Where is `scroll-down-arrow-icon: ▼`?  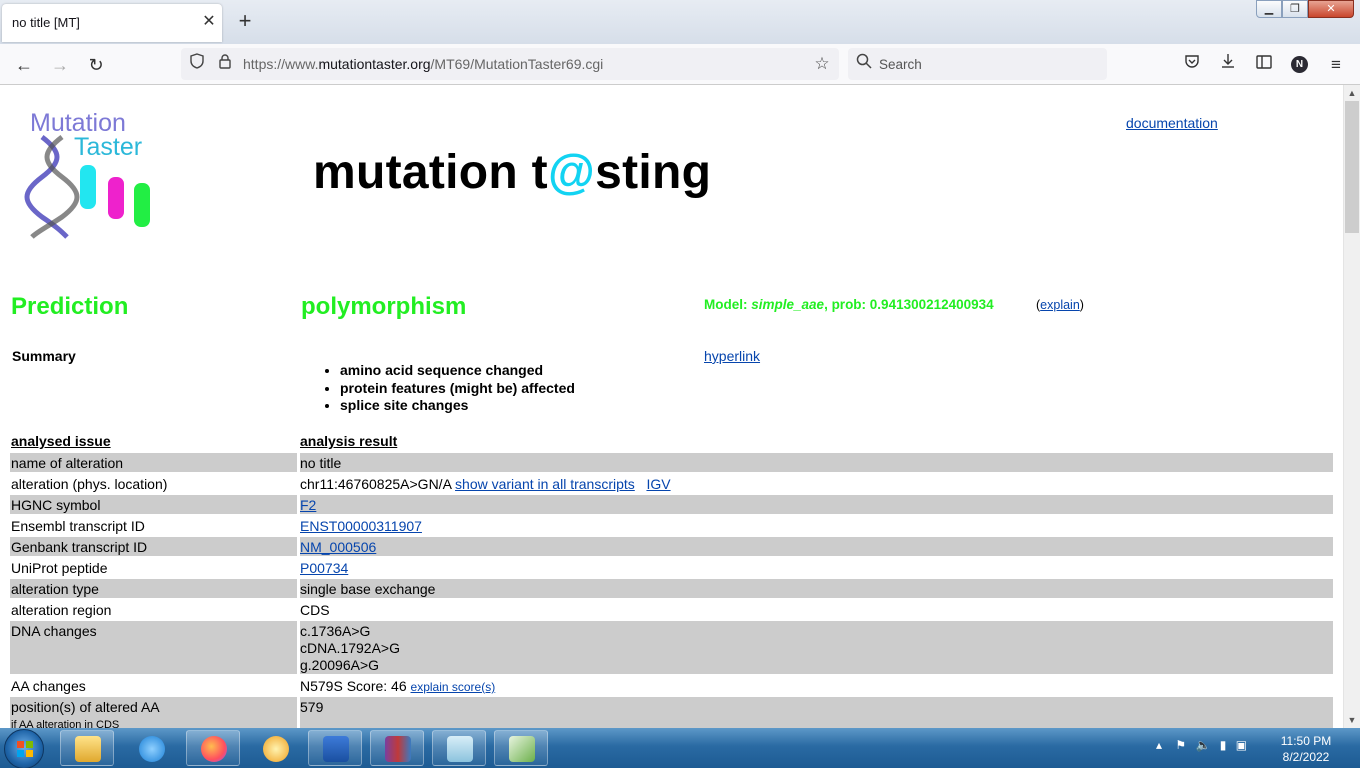
scroll-down-arrow-icon: ▼ is located at coordinates (1352, 720).